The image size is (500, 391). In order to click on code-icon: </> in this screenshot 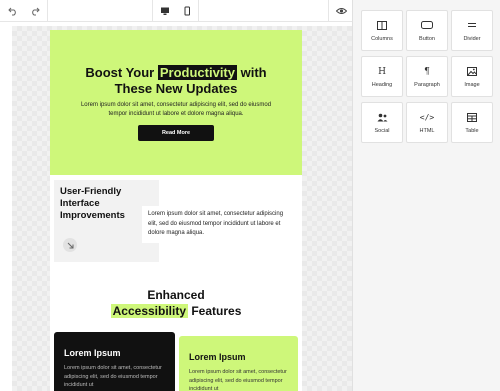, I will do `click(427, 118)`.